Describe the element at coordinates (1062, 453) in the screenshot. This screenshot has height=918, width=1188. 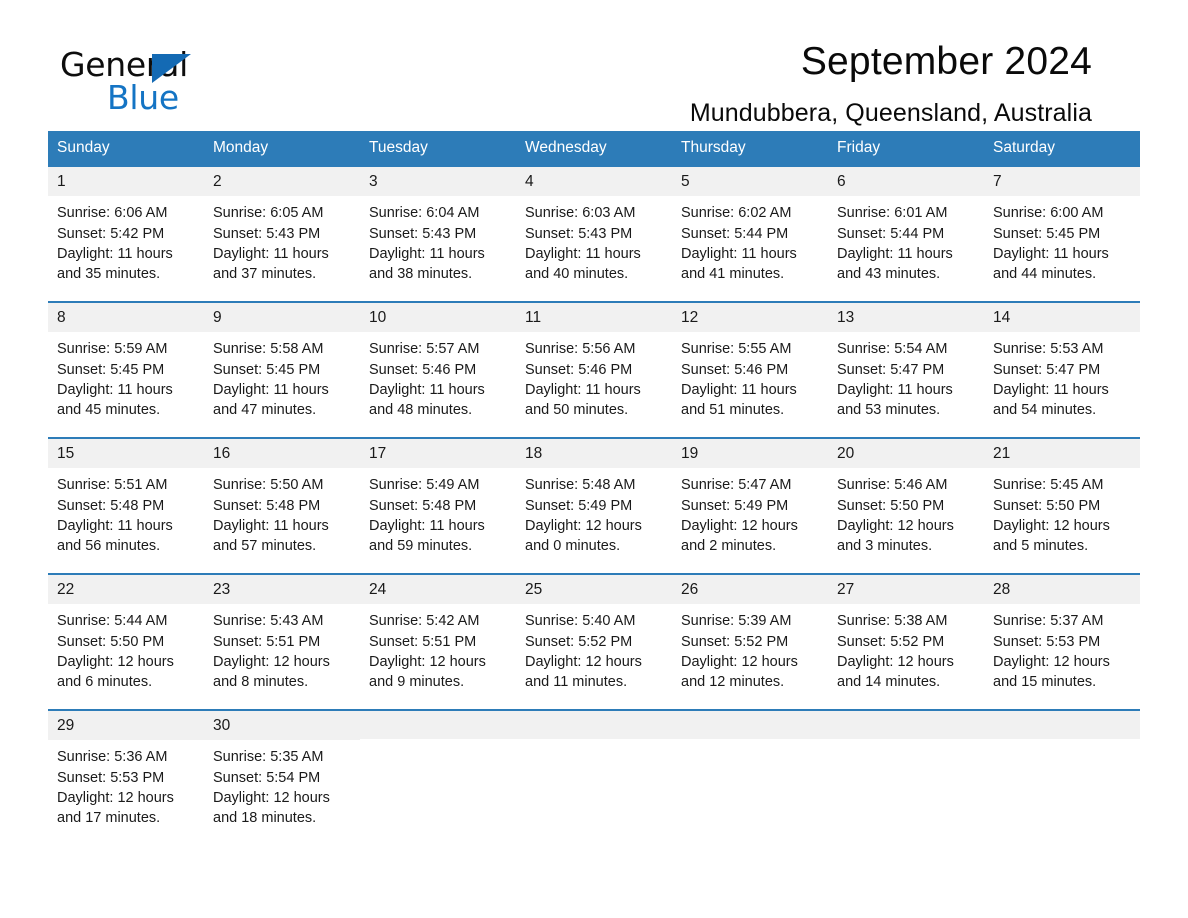
I see `day-number: 21` at that location.